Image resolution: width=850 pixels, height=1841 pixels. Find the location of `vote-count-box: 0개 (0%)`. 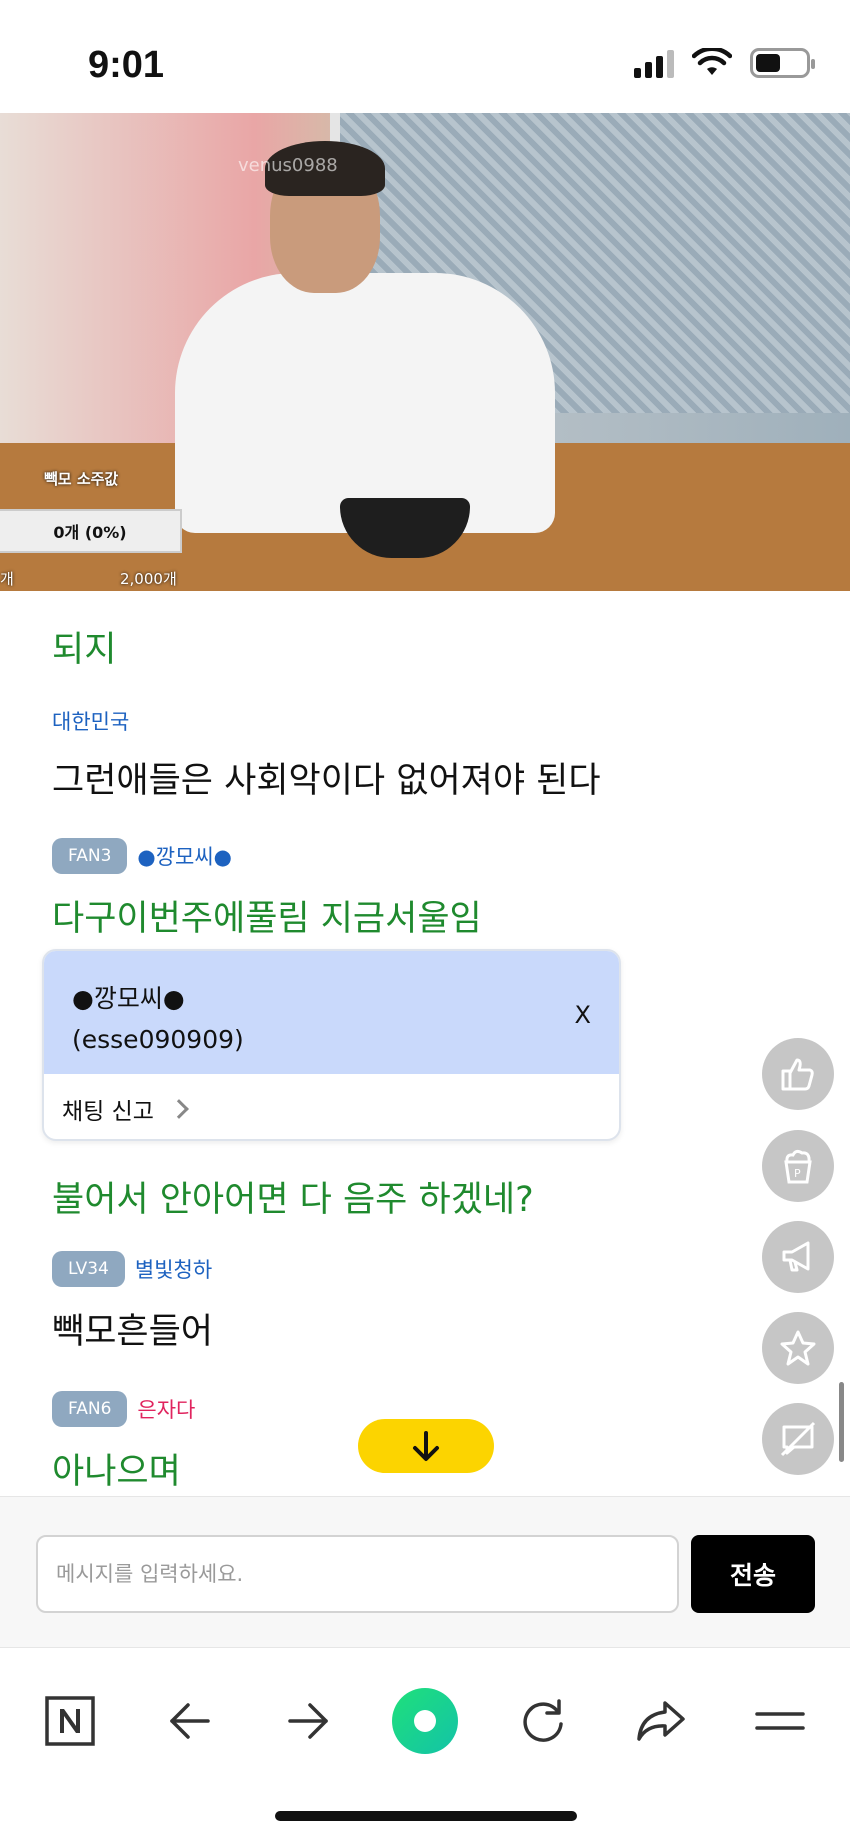

vote-count-box: 0개 (0%) is located at coordinates (91, 531).